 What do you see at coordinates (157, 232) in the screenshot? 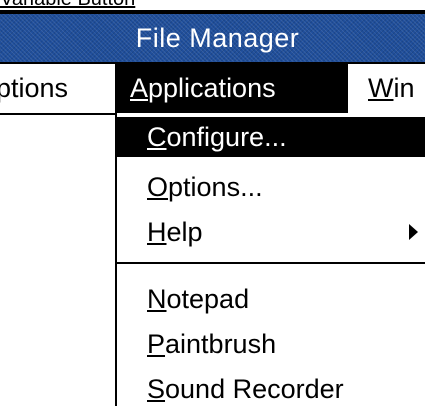
I see `menu-item-help-mnemonic: H` at bounding box center [157, 232].